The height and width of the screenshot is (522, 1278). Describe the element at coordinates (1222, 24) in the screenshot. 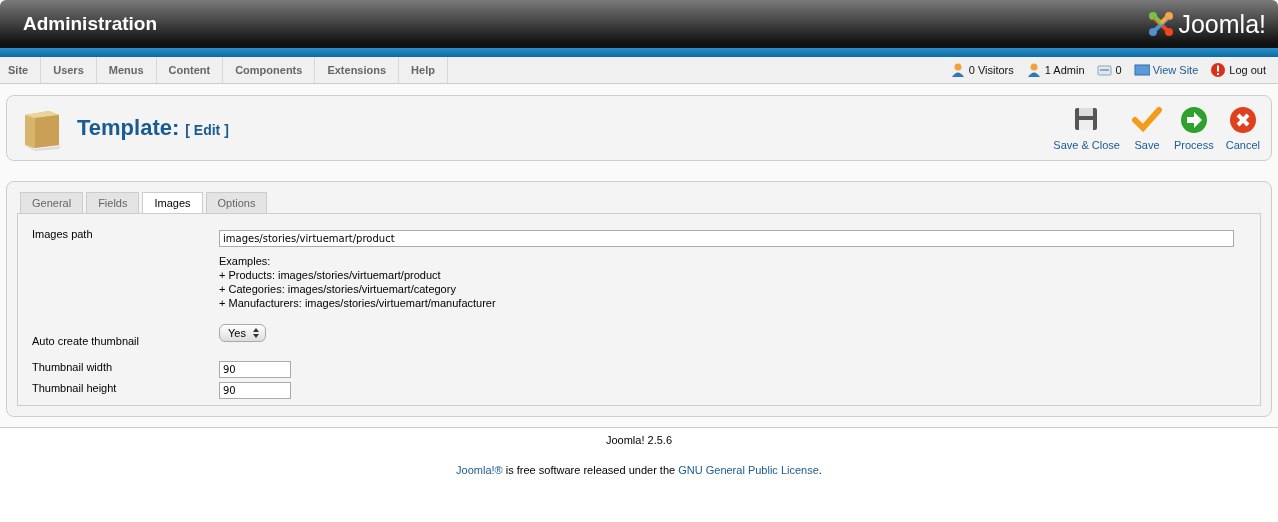

I see `logo-text: Joomla!` at that location.